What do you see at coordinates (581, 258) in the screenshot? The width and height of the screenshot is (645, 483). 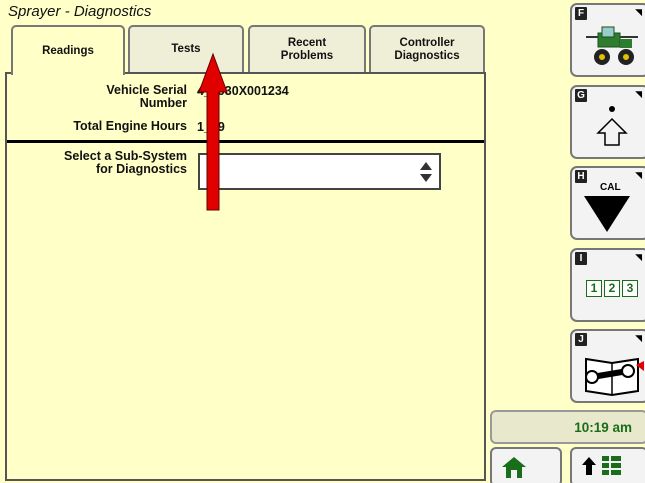 I see `softkey-letter-i: I` at bounding box center [581, 258].